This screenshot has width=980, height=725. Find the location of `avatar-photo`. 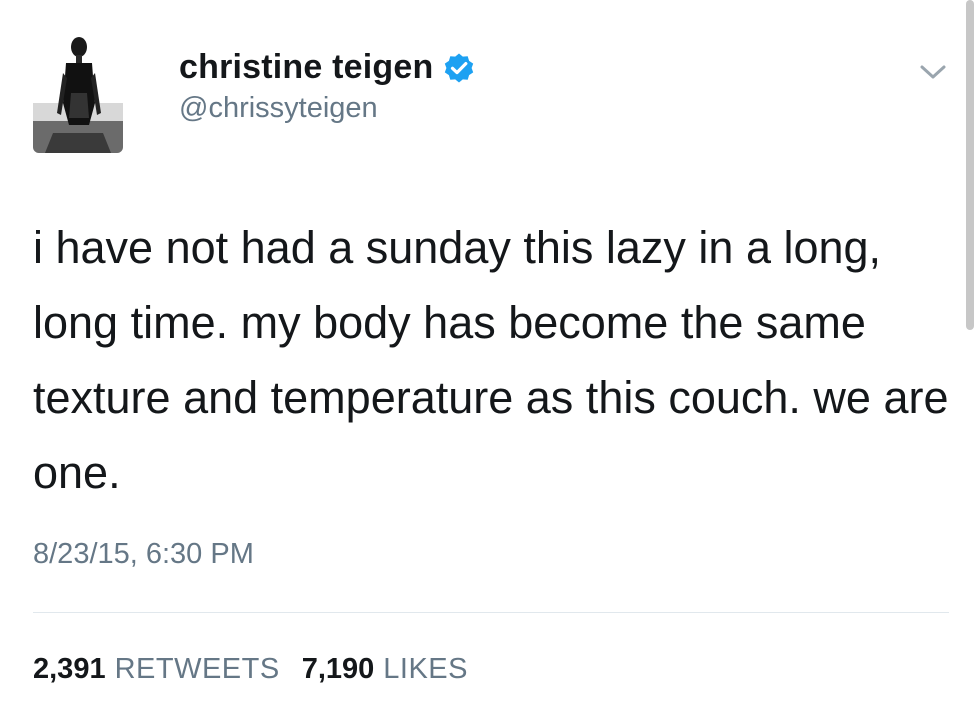

avatar-photo is located at coordinates (78, 93).